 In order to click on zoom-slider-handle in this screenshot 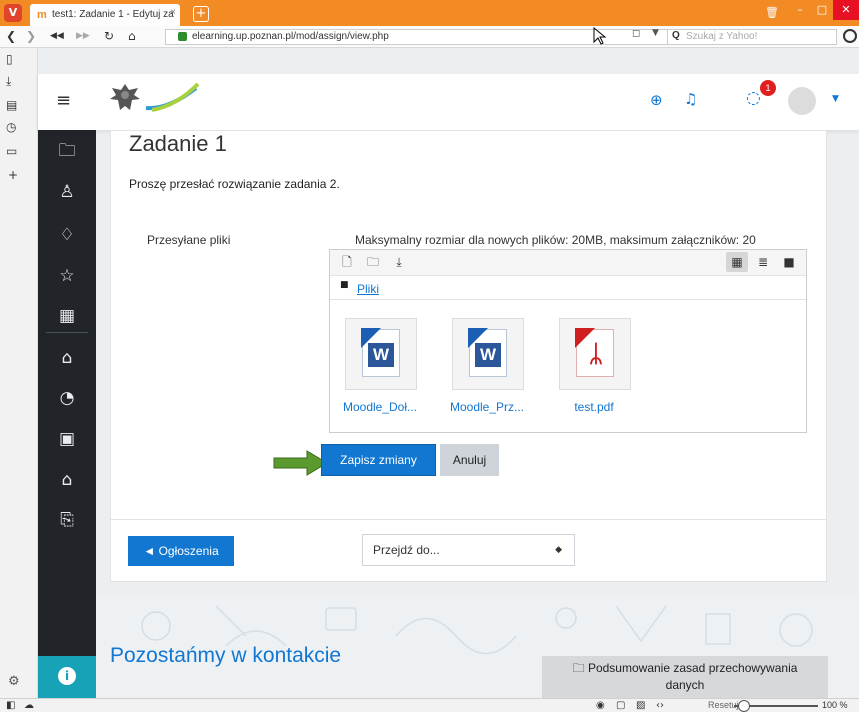, I will do `click(744, 706)`.